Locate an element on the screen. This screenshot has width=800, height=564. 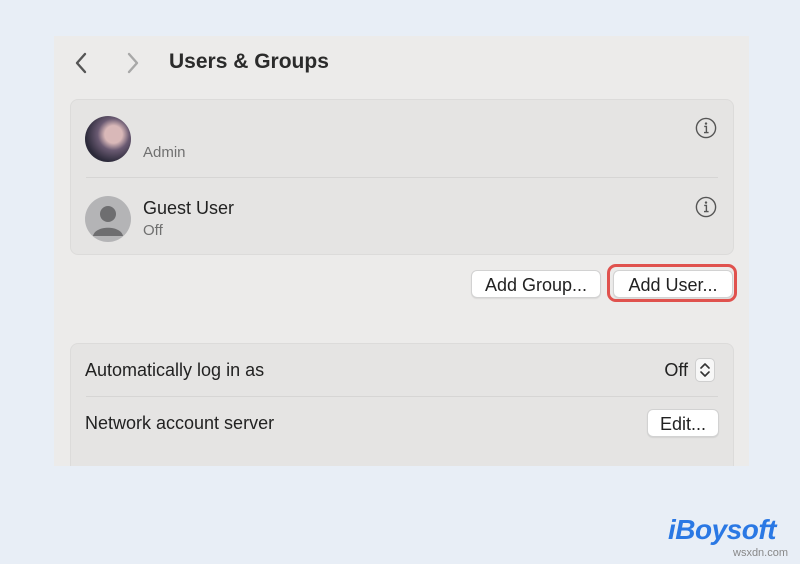
brand-logo: iBoysoft is located at coordinates (722, 529).